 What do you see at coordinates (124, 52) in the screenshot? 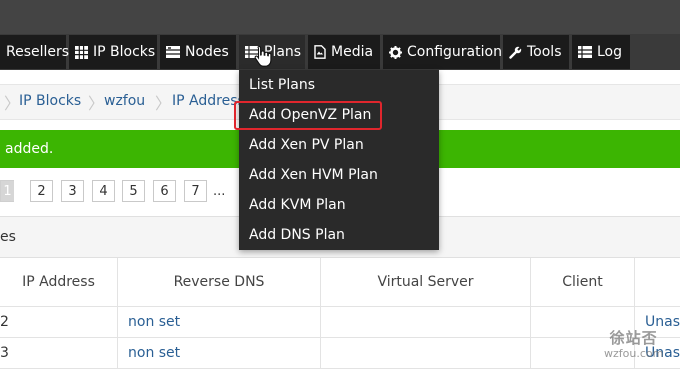
I see `nav-ip-blocks-label: IP Blocks` at bounding box center [124, 52].